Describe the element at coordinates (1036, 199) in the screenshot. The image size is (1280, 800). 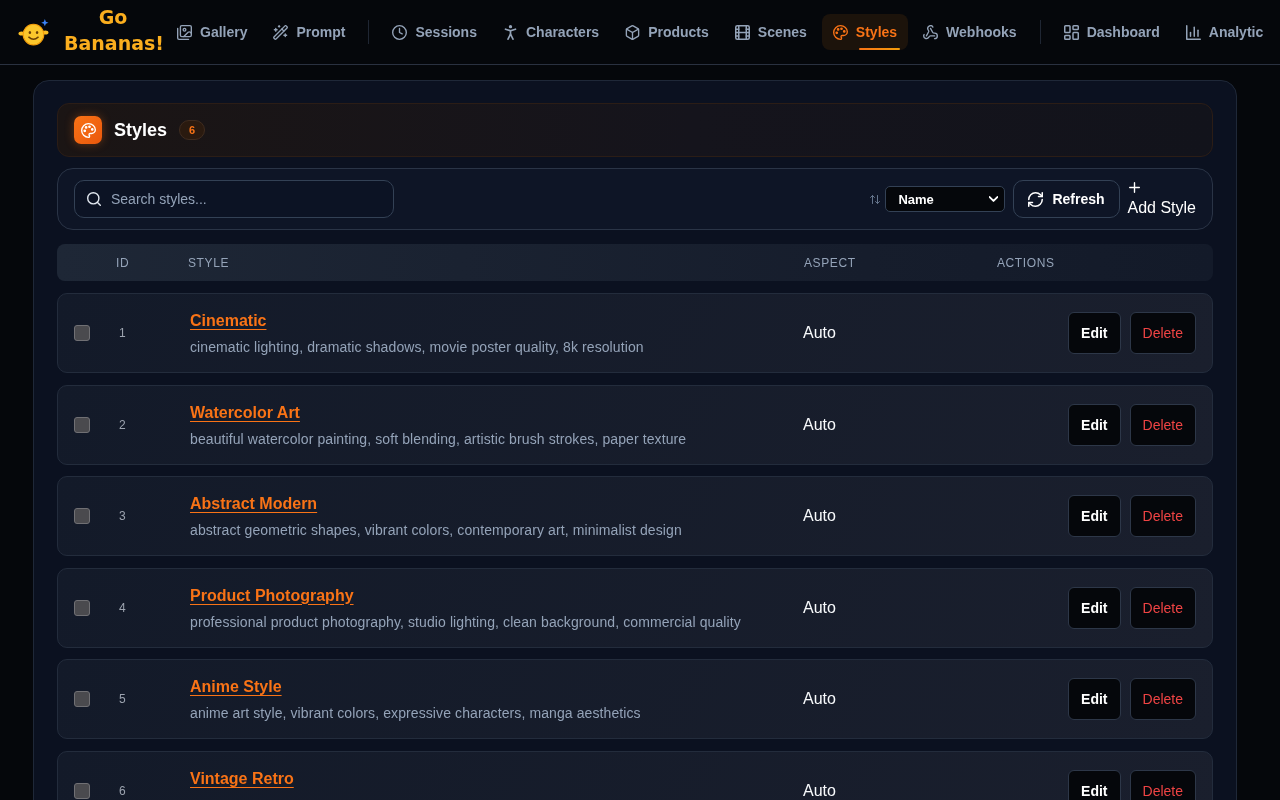
I see `refresh-icon` at that location.